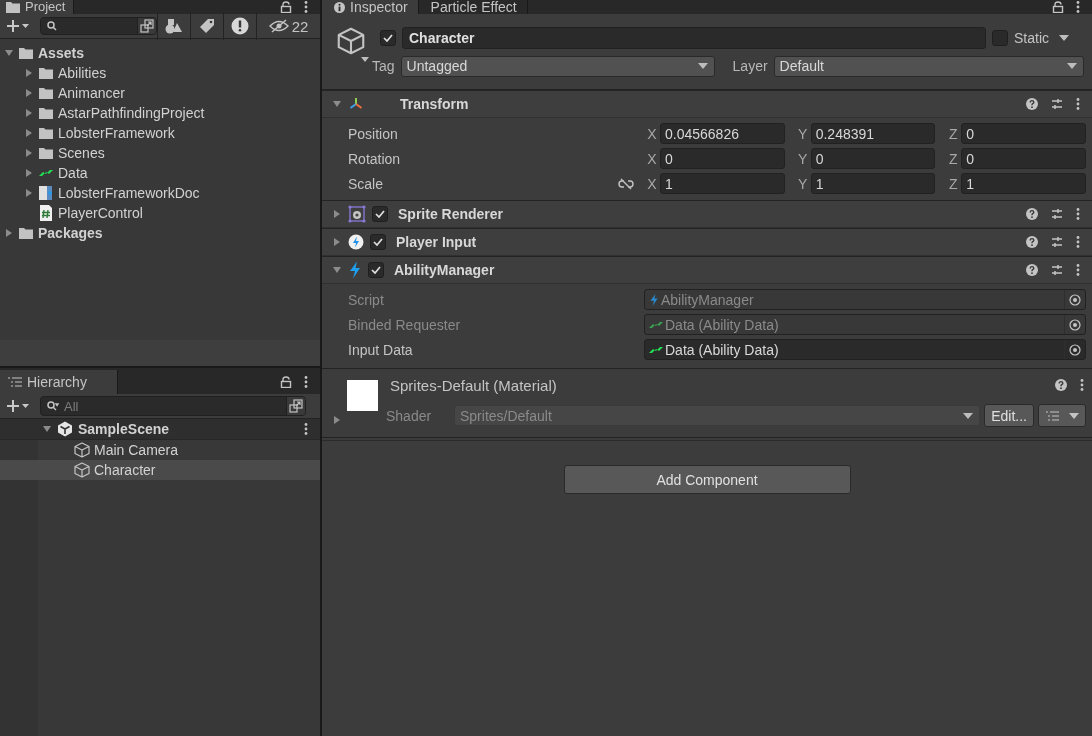 This screenshot has height=736, width=1092. Describe the element at coordinates (707, 214) in the screenshot. I see `component-header: Sprite Renderer` at that location.